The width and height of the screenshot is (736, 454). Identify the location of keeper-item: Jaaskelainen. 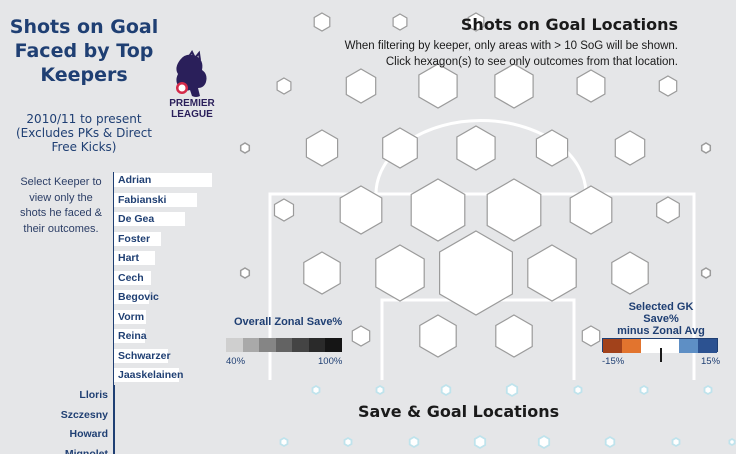
(168, 377).